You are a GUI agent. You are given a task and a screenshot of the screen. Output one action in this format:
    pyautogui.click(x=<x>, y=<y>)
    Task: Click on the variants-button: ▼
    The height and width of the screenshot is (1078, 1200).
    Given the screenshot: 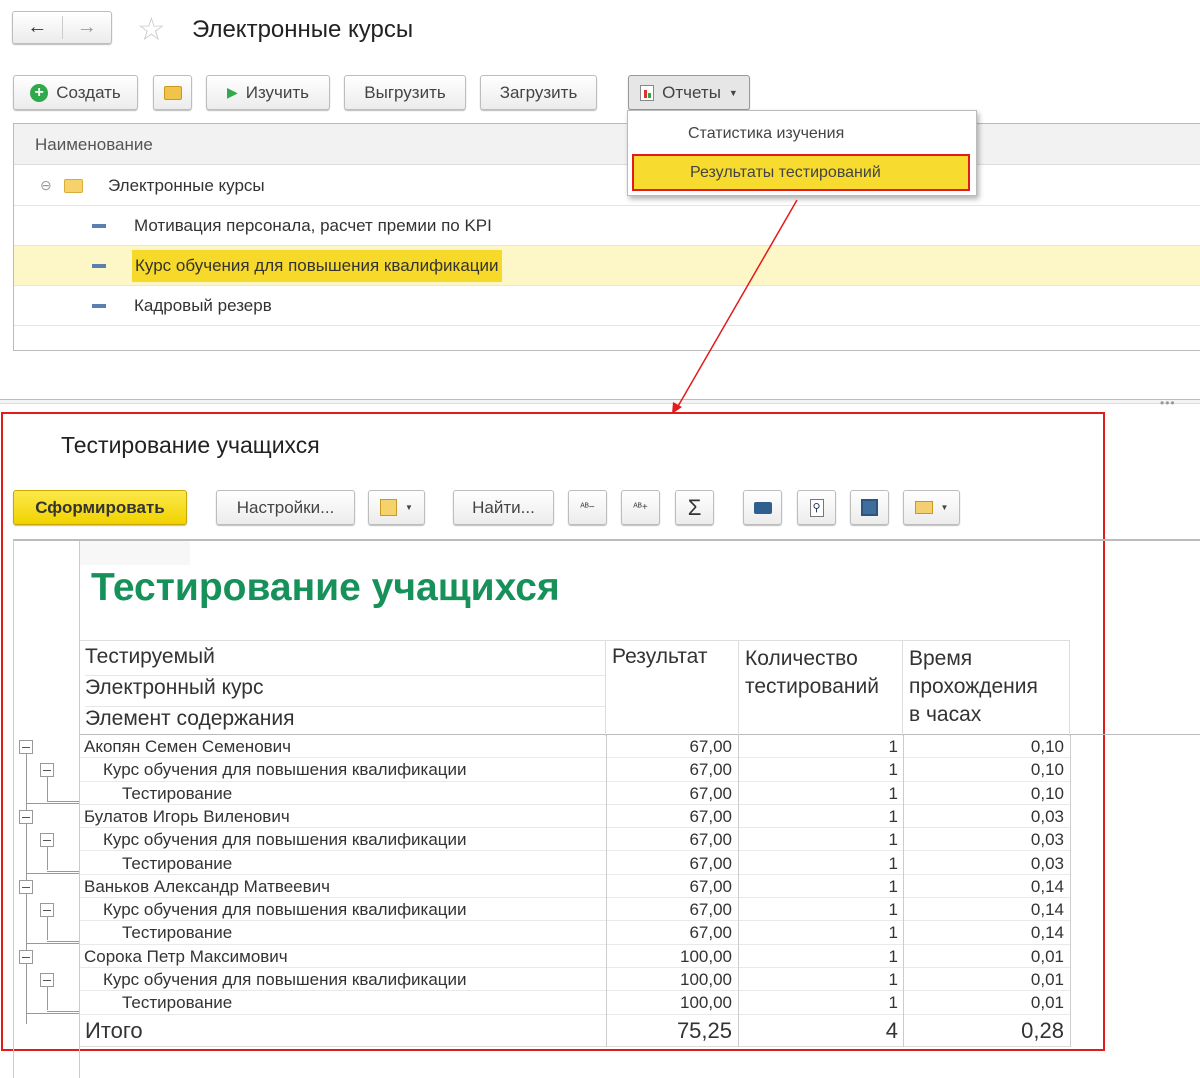 What is the action you would take?
    pyautogui.click(x=396, y=507)
    